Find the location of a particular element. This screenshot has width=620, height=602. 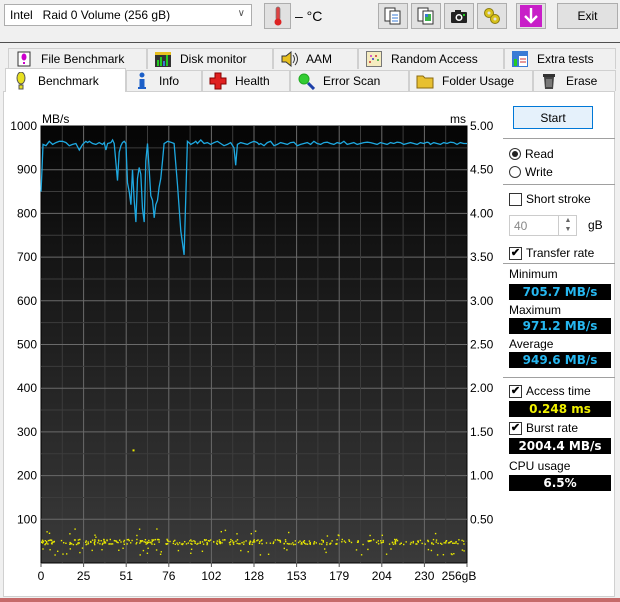

transfer-rate-checkbox: ✔ Transfer rate is located at coordinates (551, 253).